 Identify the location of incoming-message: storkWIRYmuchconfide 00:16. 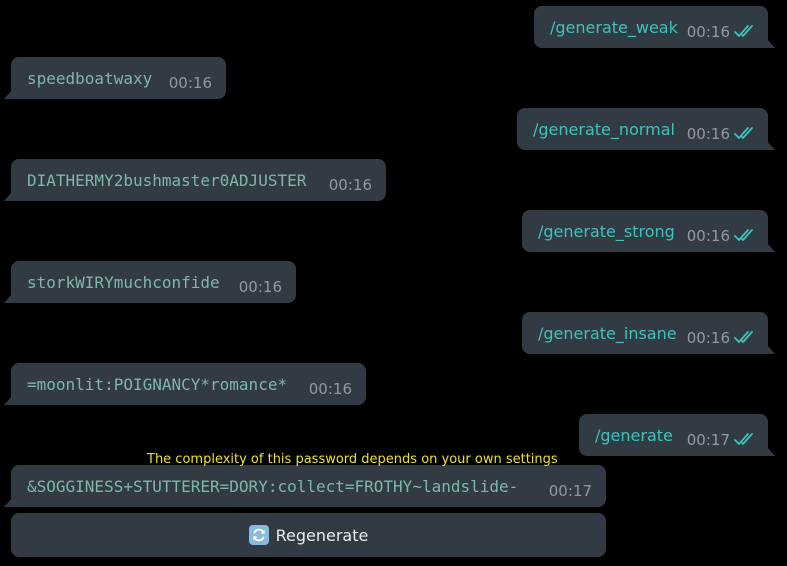
(150, 282).